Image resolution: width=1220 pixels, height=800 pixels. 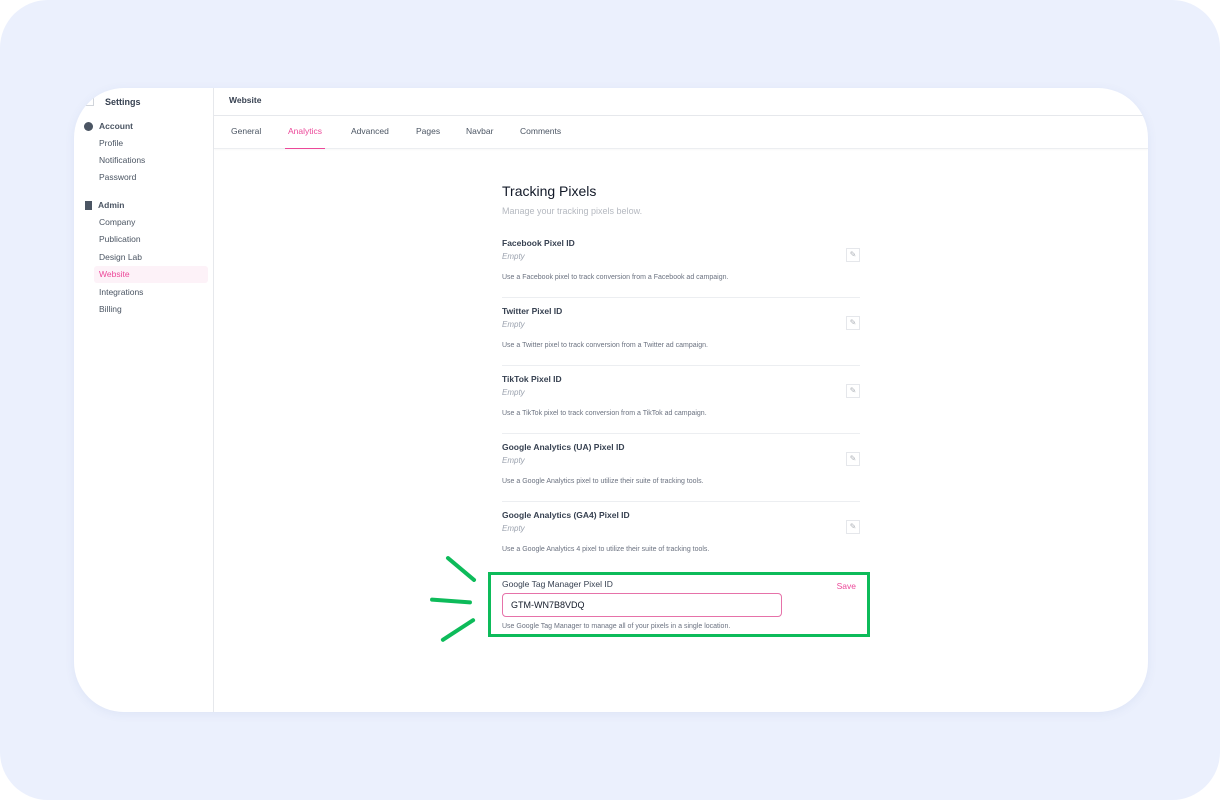 I want to click on page-title: Website, so click(x=681, y=102).